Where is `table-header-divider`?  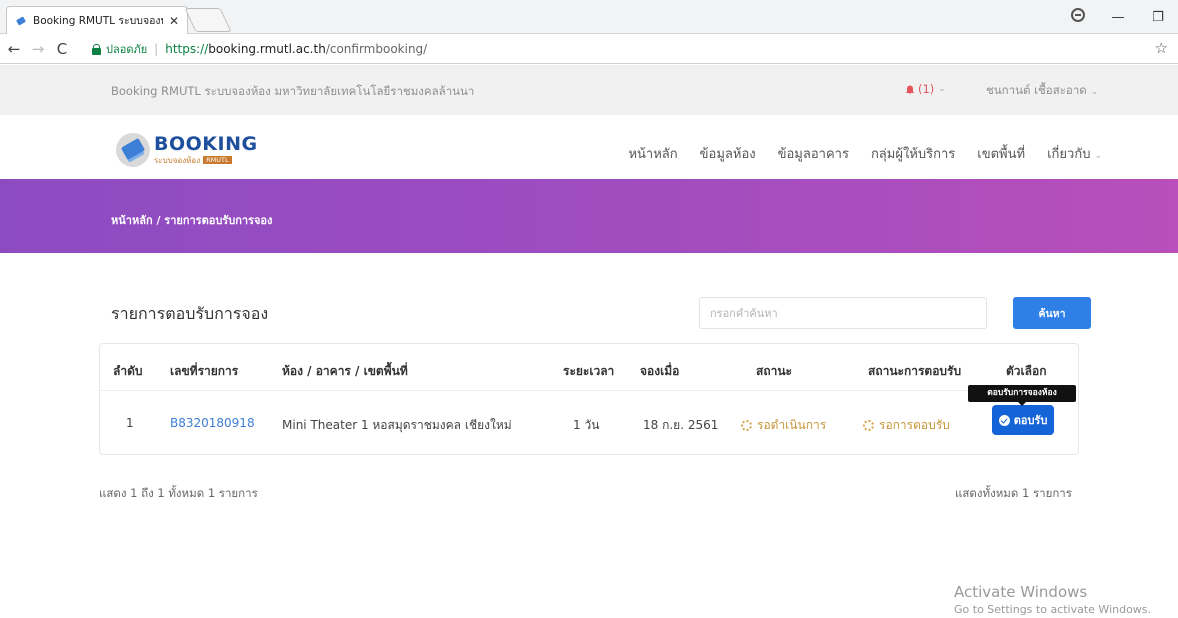 table-header-divider is located at coordinates (589, 390).